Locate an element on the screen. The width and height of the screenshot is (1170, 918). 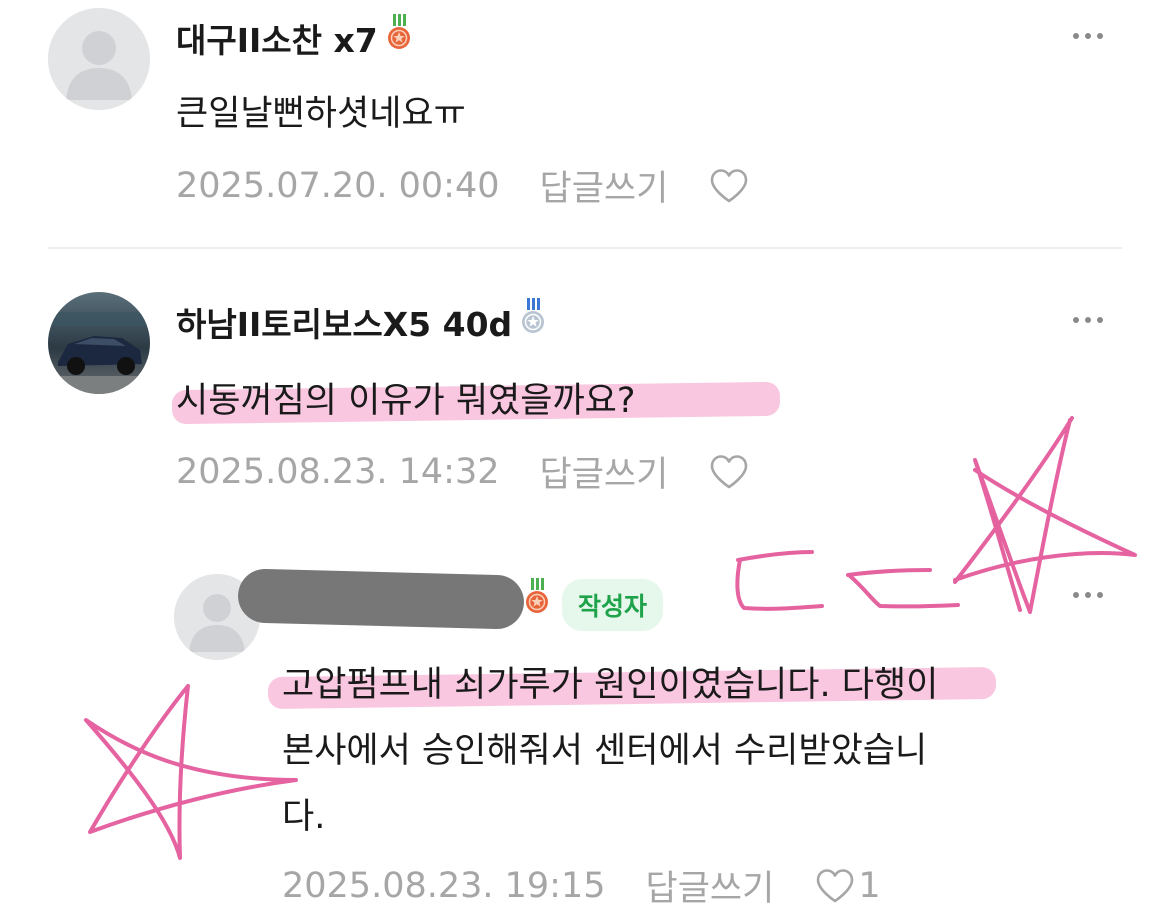
car-photo-avatar is located at coordinates (99, 343).